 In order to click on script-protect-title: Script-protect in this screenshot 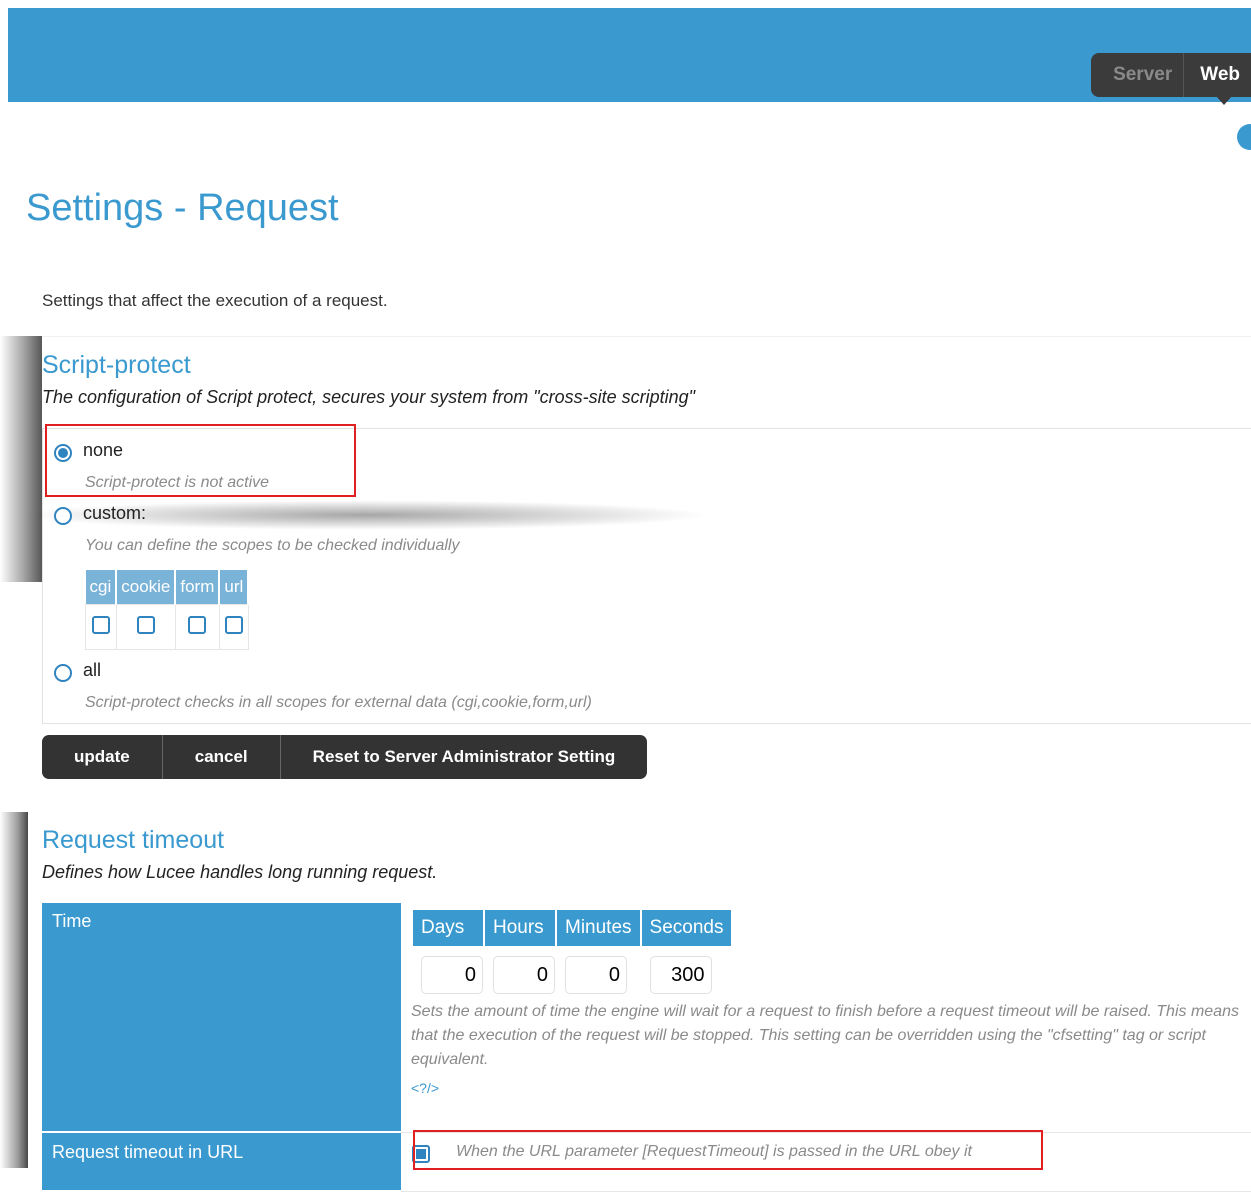, I will do `click(116, 365)`.